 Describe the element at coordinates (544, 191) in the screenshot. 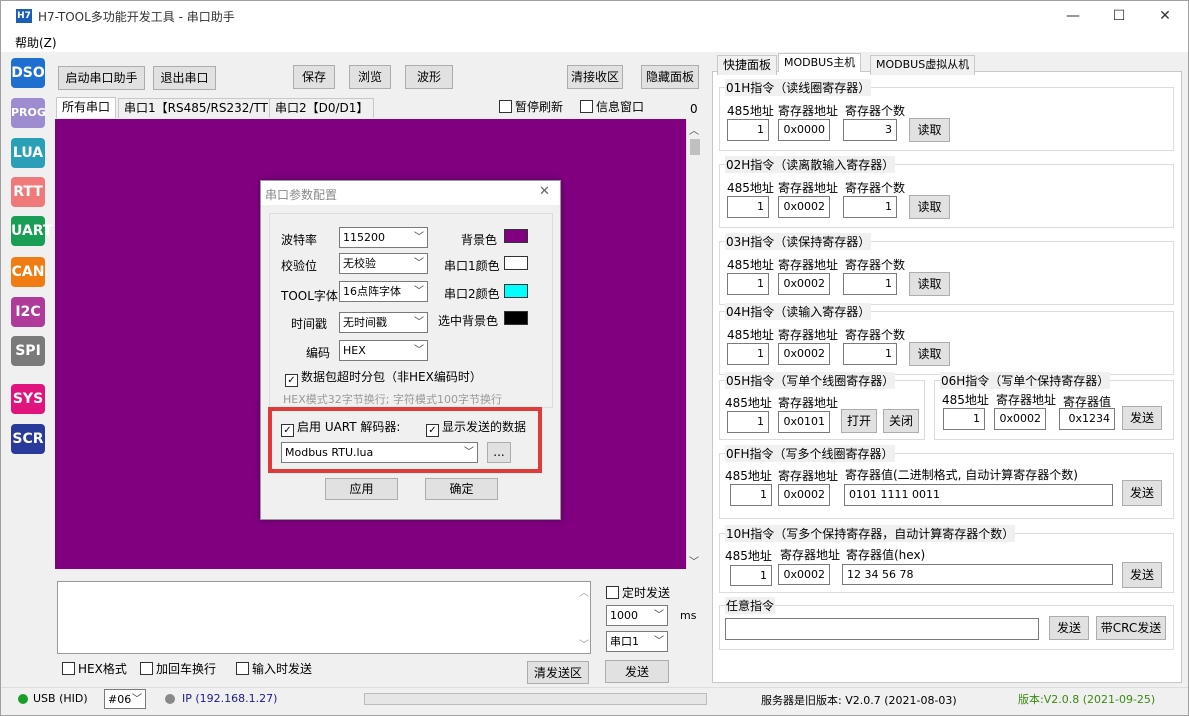

I see `dialog-close-icon: ✕` at that location.